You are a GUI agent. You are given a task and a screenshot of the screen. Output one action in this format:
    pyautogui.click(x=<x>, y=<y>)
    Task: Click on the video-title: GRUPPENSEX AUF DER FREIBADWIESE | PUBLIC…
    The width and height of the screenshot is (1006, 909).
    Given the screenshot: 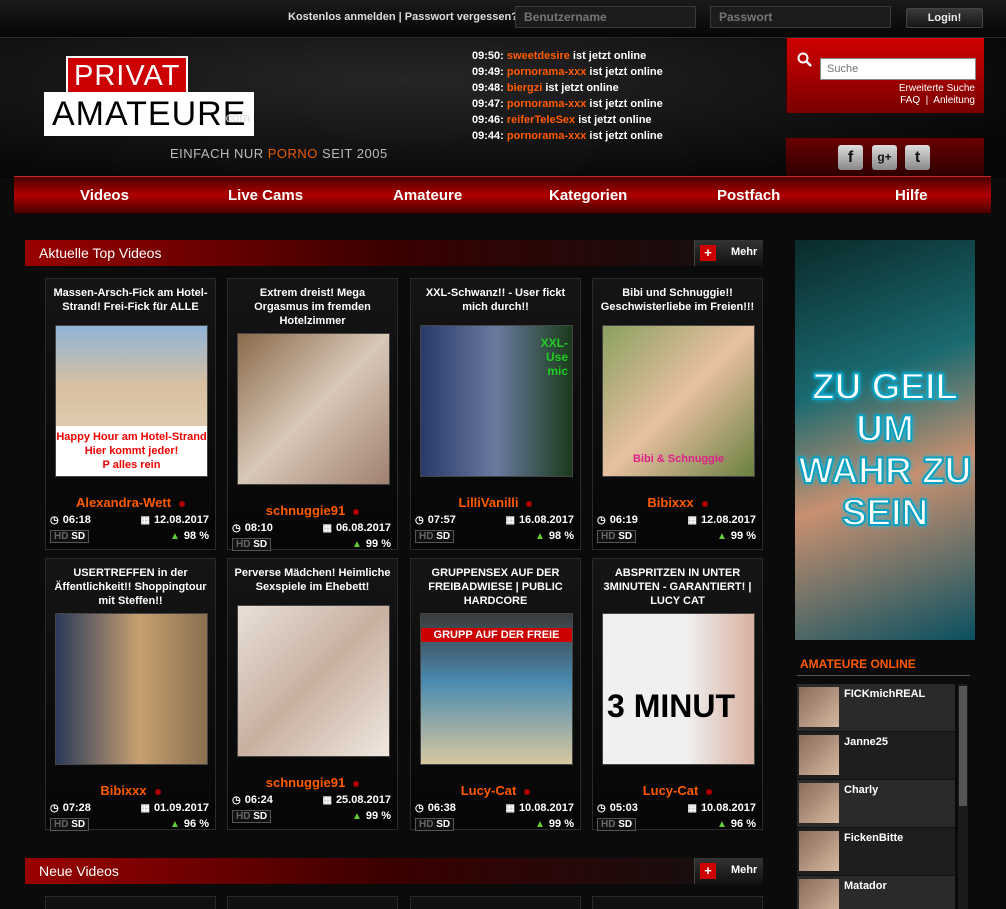 What is the action you would take?
    pyautogui.click(x=495, y=587)
    